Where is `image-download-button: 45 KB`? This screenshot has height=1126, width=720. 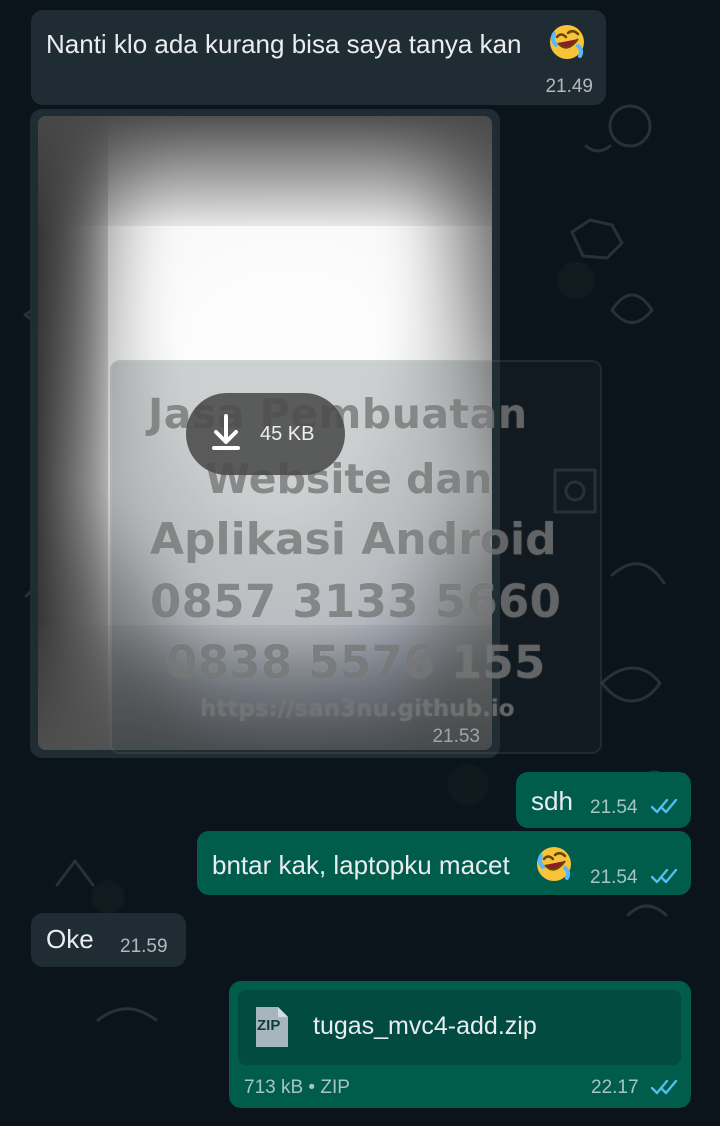 image-download-button: 45 KB is located at coordinates (265, 434).